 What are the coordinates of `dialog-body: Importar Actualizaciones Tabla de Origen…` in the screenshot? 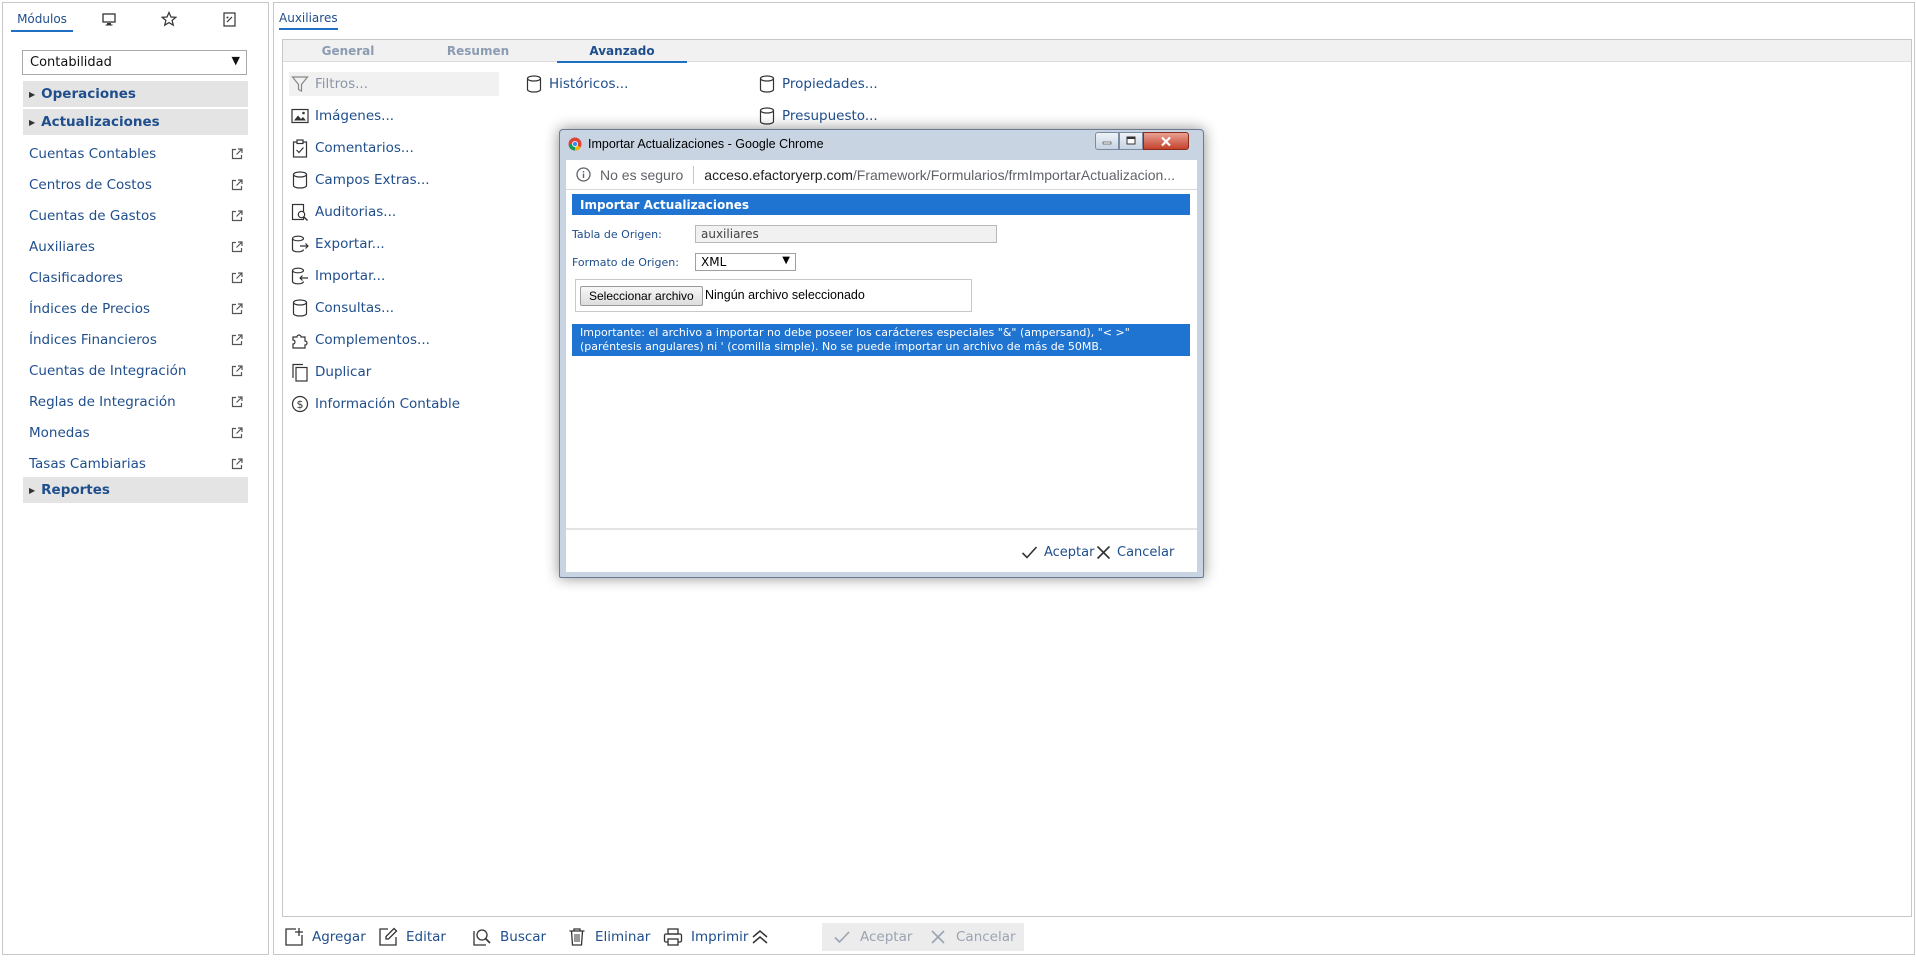 It's located at (881, 381).